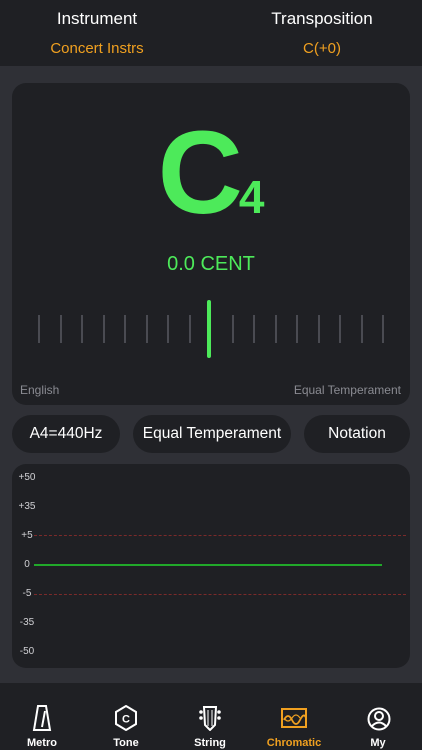  I want to click on tab-metro: Metro, so click(42, 716).